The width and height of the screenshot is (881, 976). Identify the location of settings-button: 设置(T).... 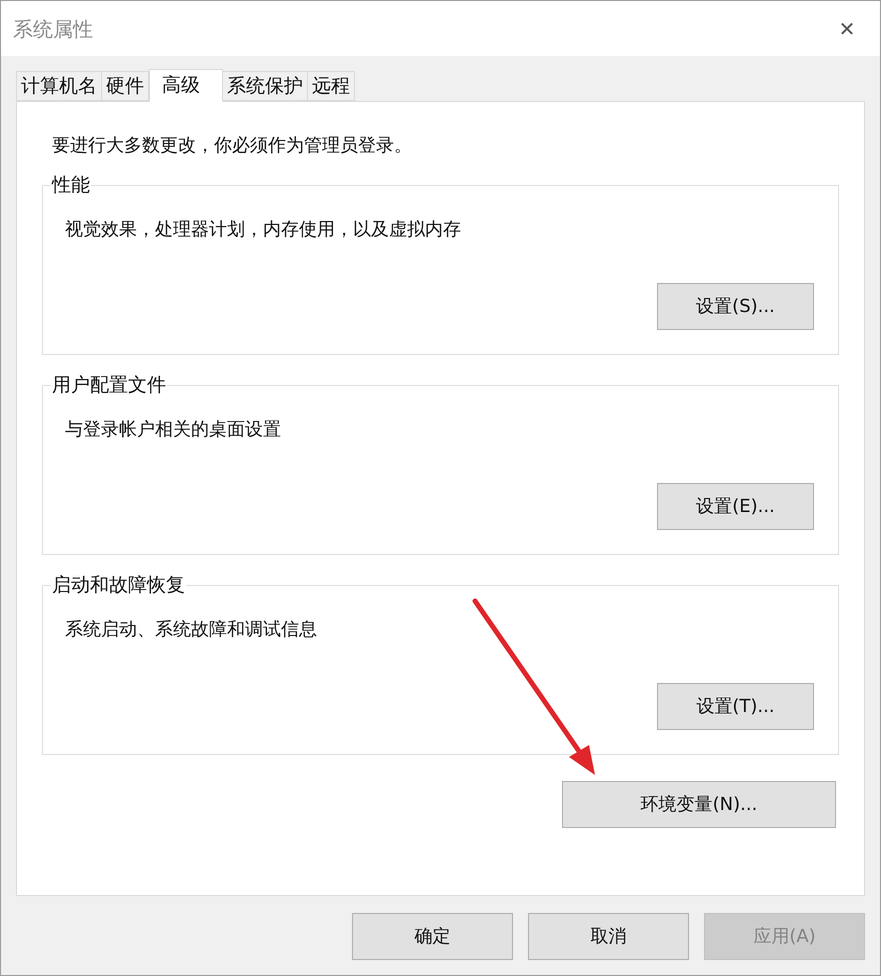
(735, 706).